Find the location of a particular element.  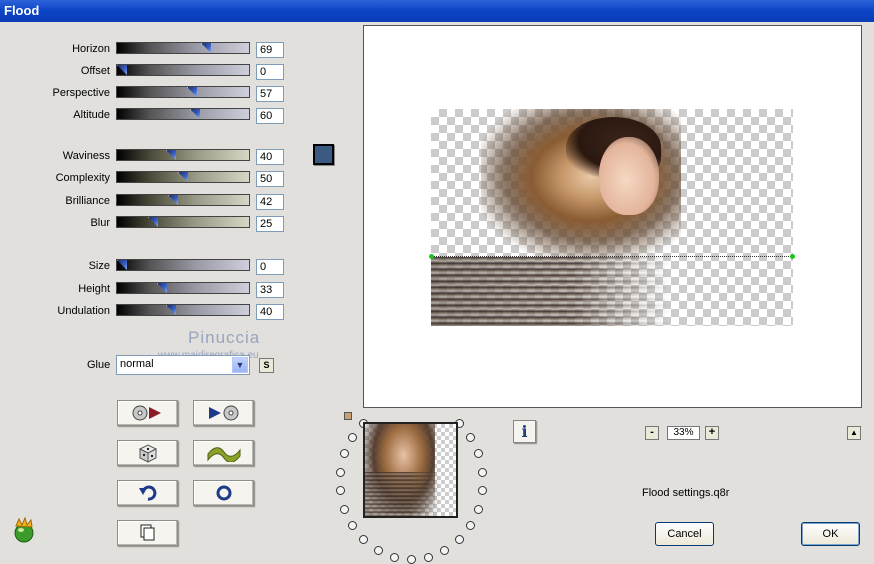

window-title: Flood is located at coordinates (22, 10).